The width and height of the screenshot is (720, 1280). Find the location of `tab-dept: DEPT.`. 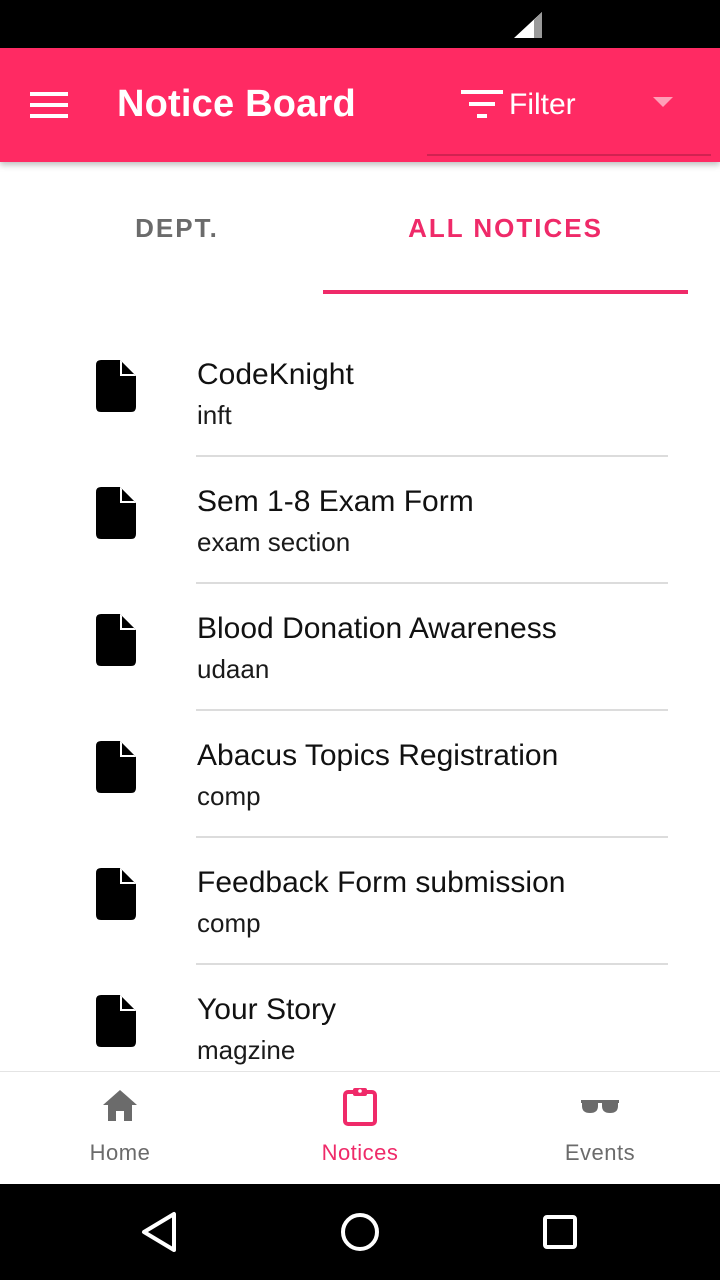

tab-dept: DEPT. is located at coordinates (177, 228).